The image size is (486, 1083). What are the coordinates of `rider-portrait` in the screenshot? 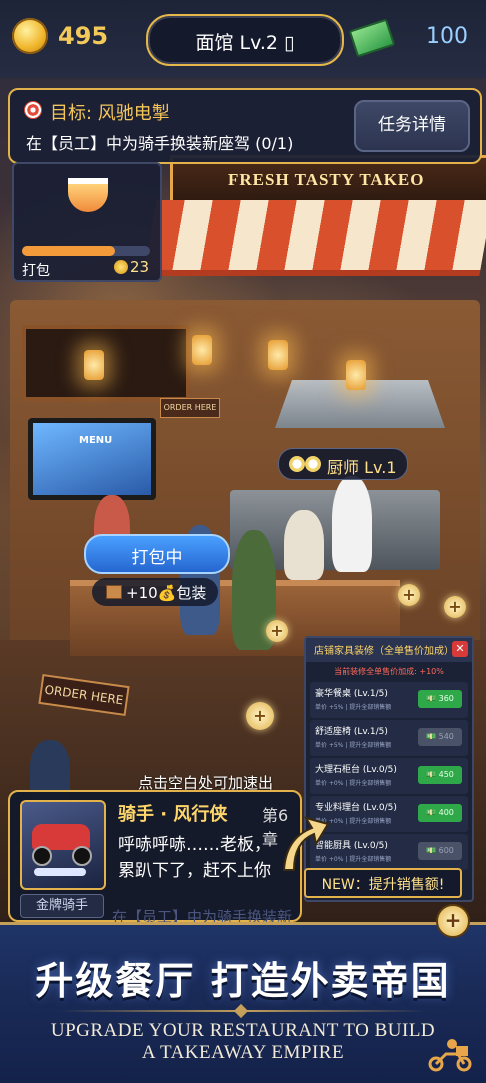 It's located at (63, 845).